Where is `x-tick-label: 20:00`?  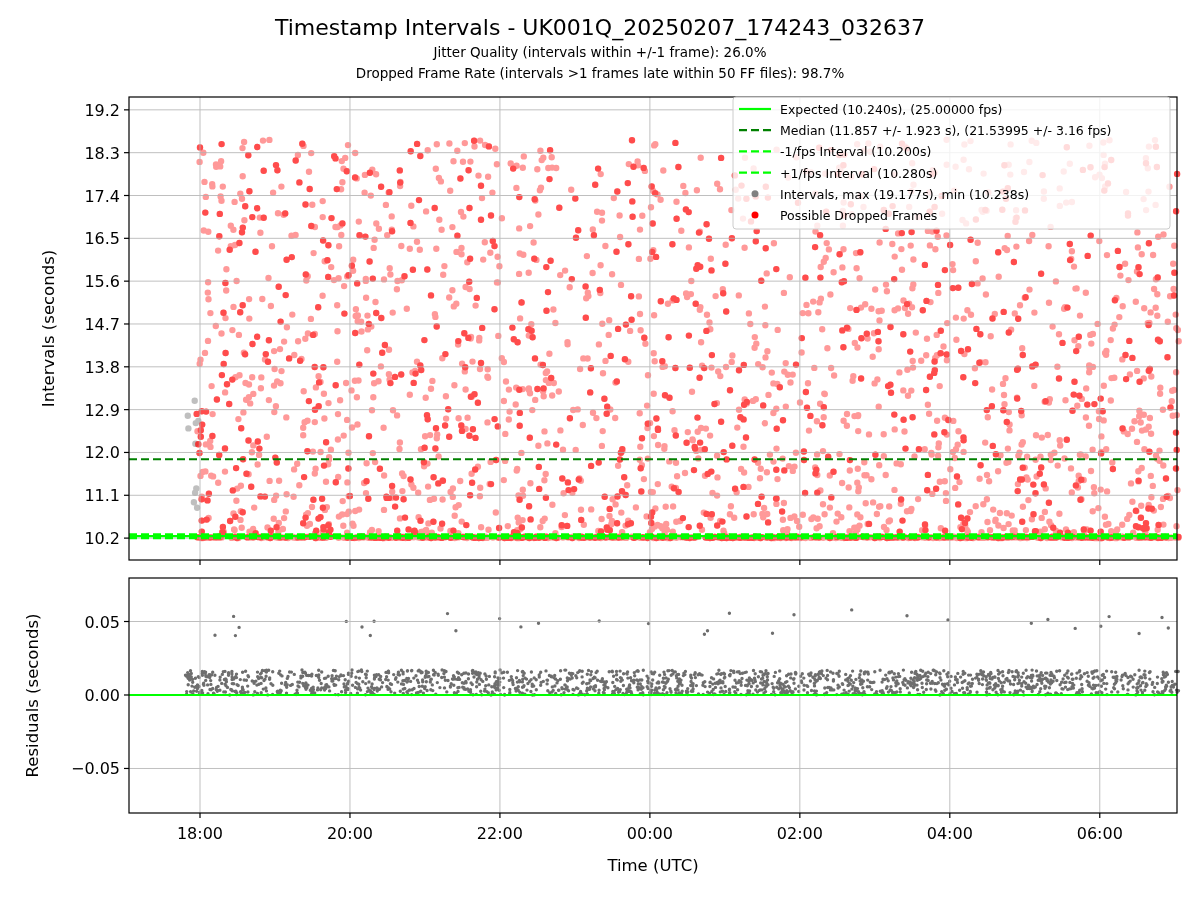
x-tick-label: 20:00 is located at coordinates (349, 833).